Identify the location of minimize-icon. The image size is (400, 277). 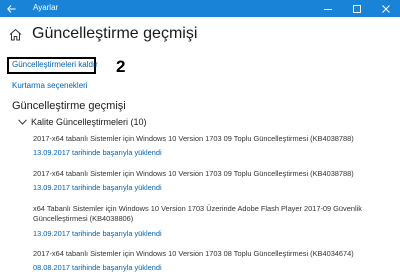
(328, 9).